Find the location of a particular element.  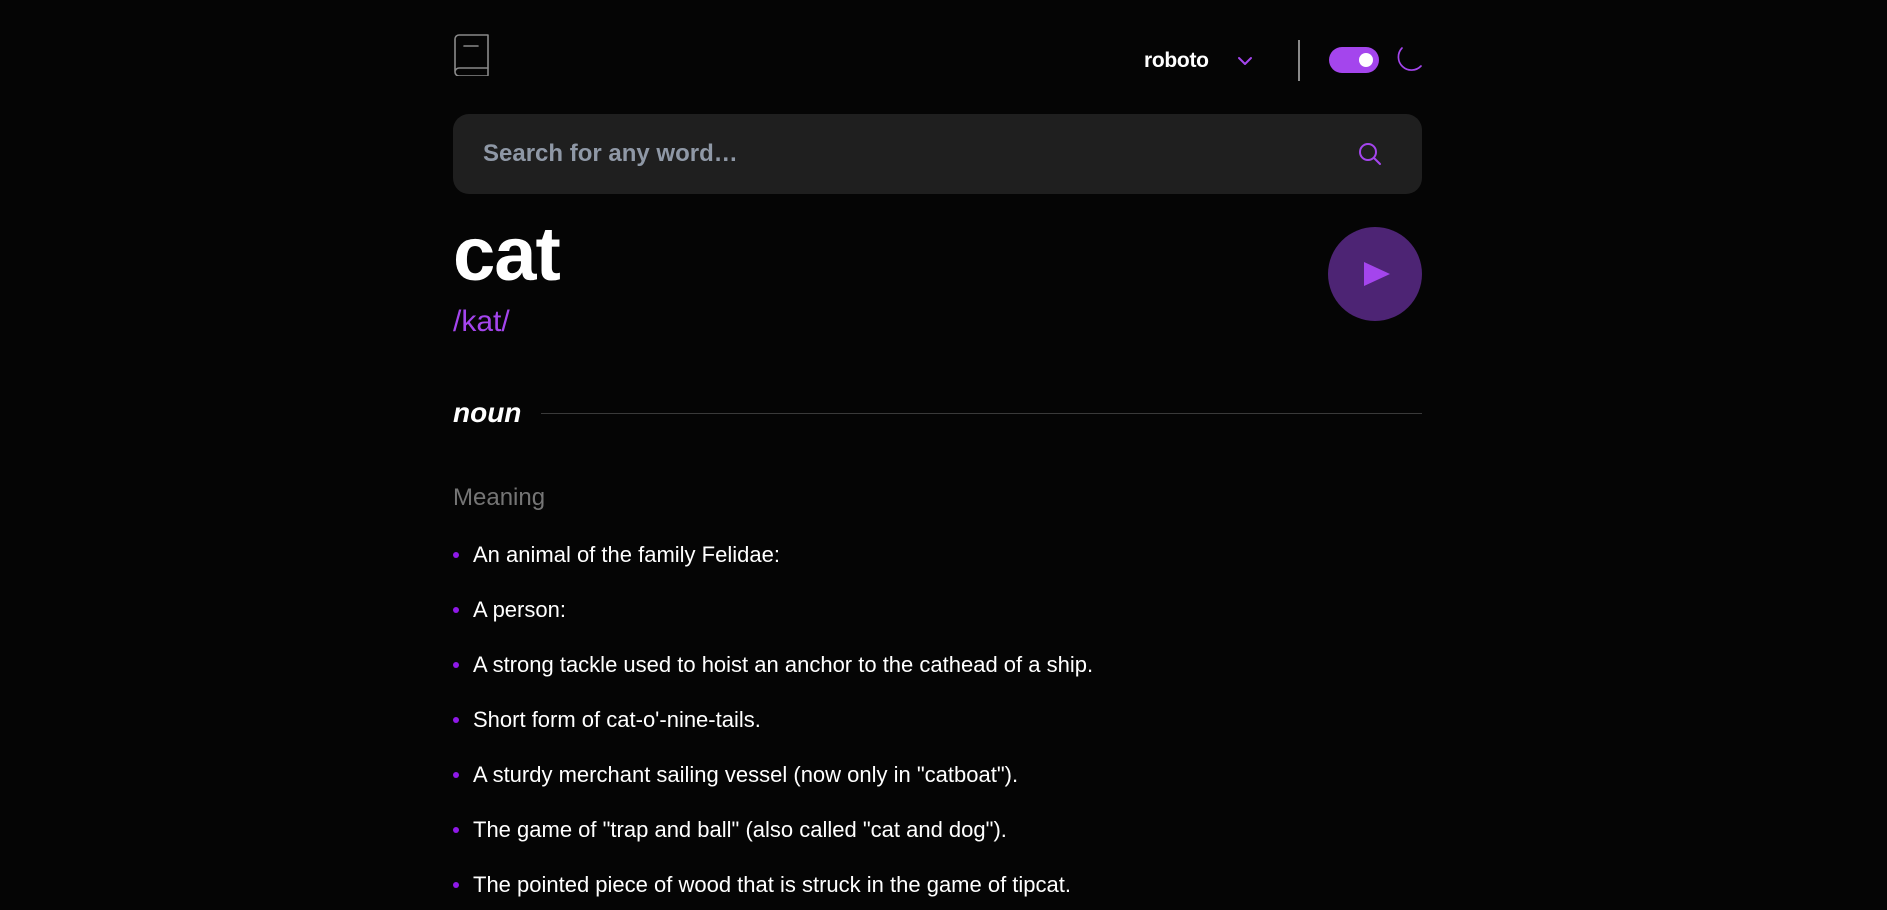

chevron-down-icon is located at coordinates (1244, 61).